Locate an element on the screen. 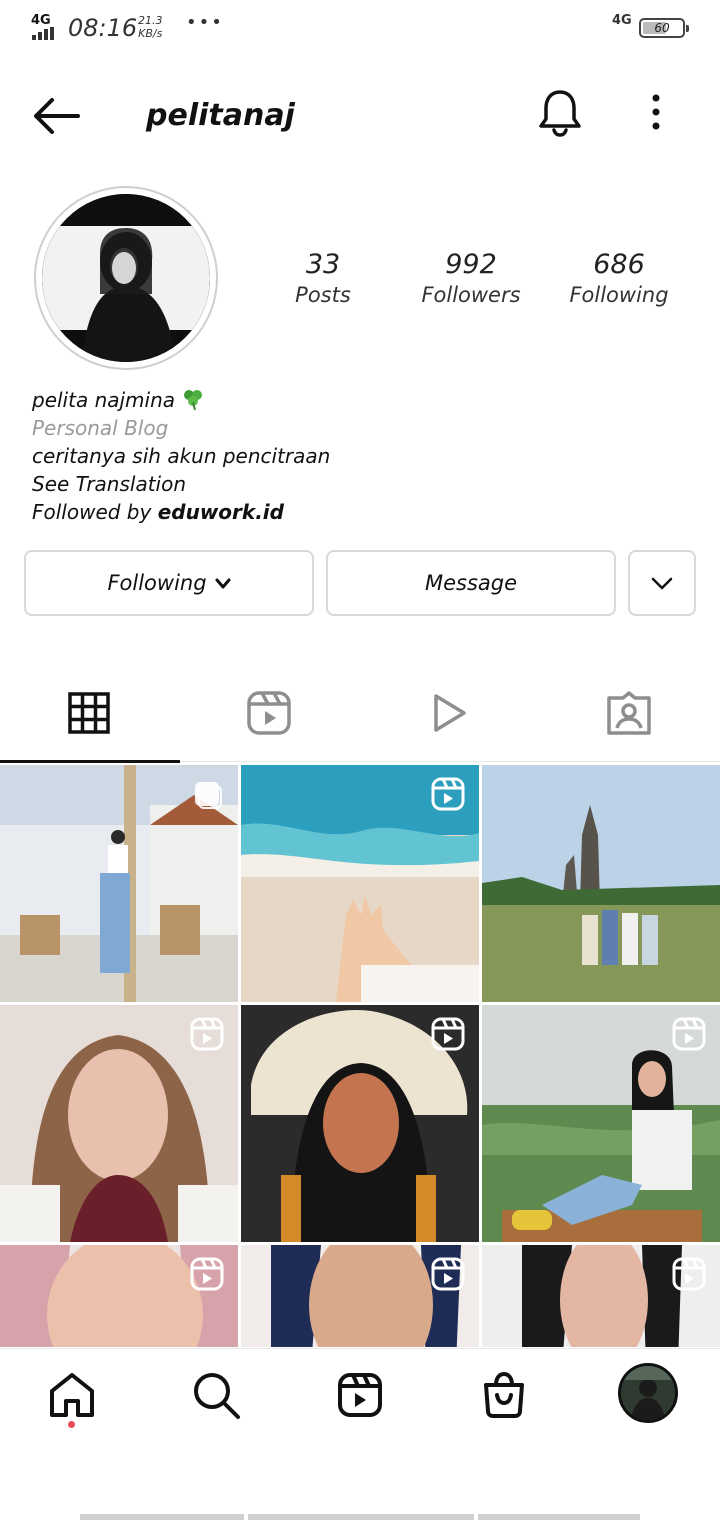  tagged-icon is located at coordinates (629, 713).